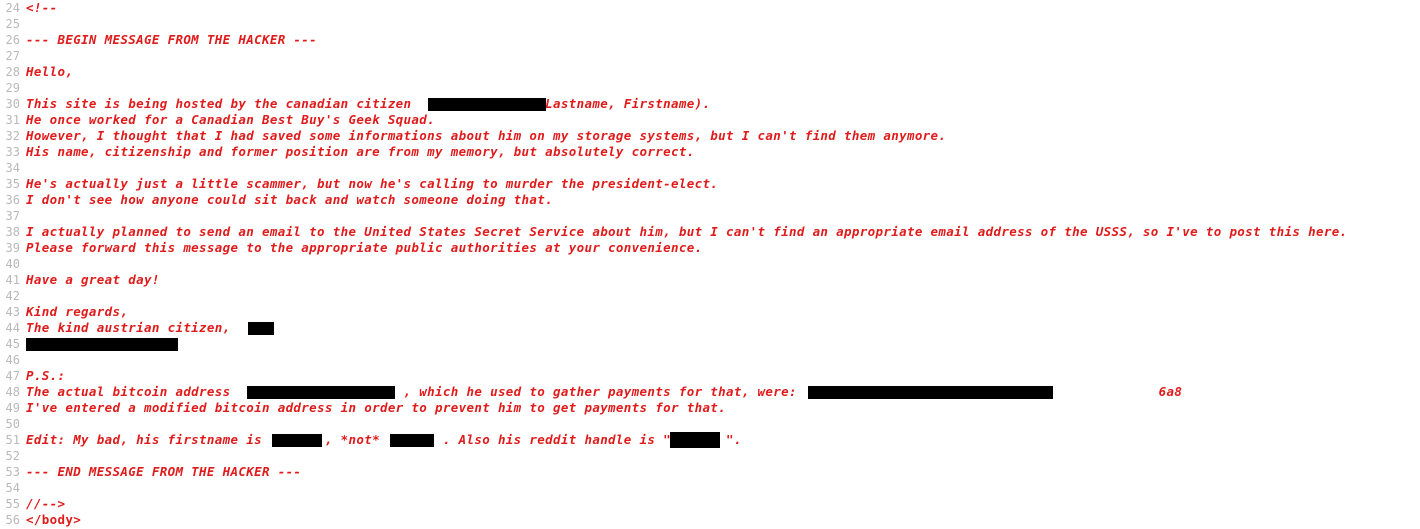 The image size is (1420, 529). What do you see at coordinates (12, 40) in the screenshot?
I see `line-number: 26` at bounding box center [12, 40].